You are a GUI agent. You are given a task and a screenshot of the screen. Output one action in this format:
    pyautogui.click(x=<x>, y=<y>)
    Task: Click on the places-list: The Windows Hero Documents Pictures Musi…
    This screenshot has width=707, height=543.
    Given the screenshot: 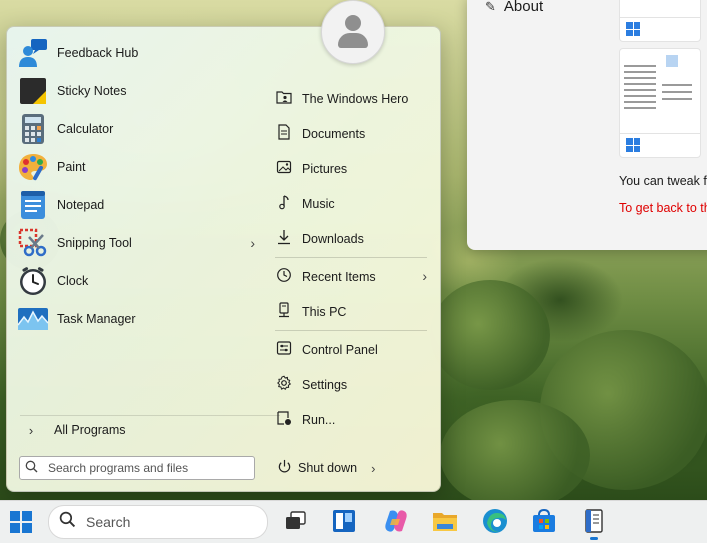 What is the action you would take?
    pyautogui.click(x=350, y=259)
    